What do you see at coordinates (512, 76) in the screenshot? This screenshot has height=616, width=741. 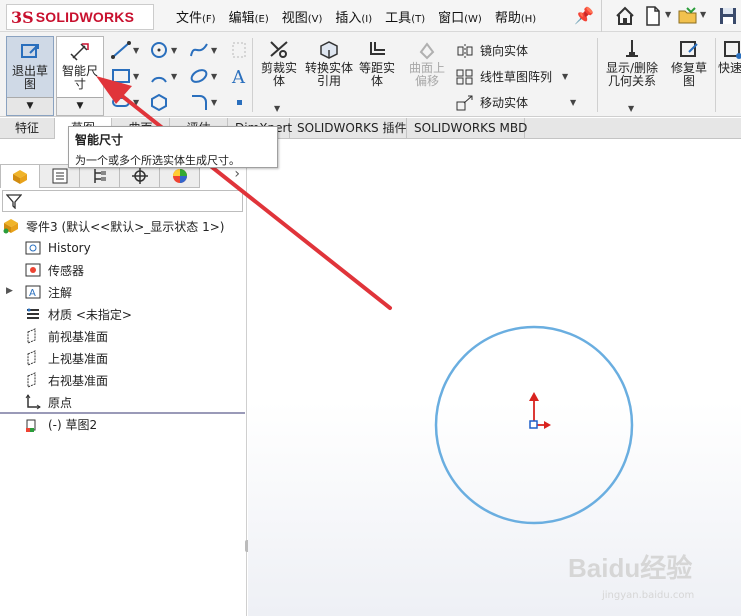 I see `linear-sketch-pattern-button: 线性草图阵列 ▼` at bounding box center [512, 76].